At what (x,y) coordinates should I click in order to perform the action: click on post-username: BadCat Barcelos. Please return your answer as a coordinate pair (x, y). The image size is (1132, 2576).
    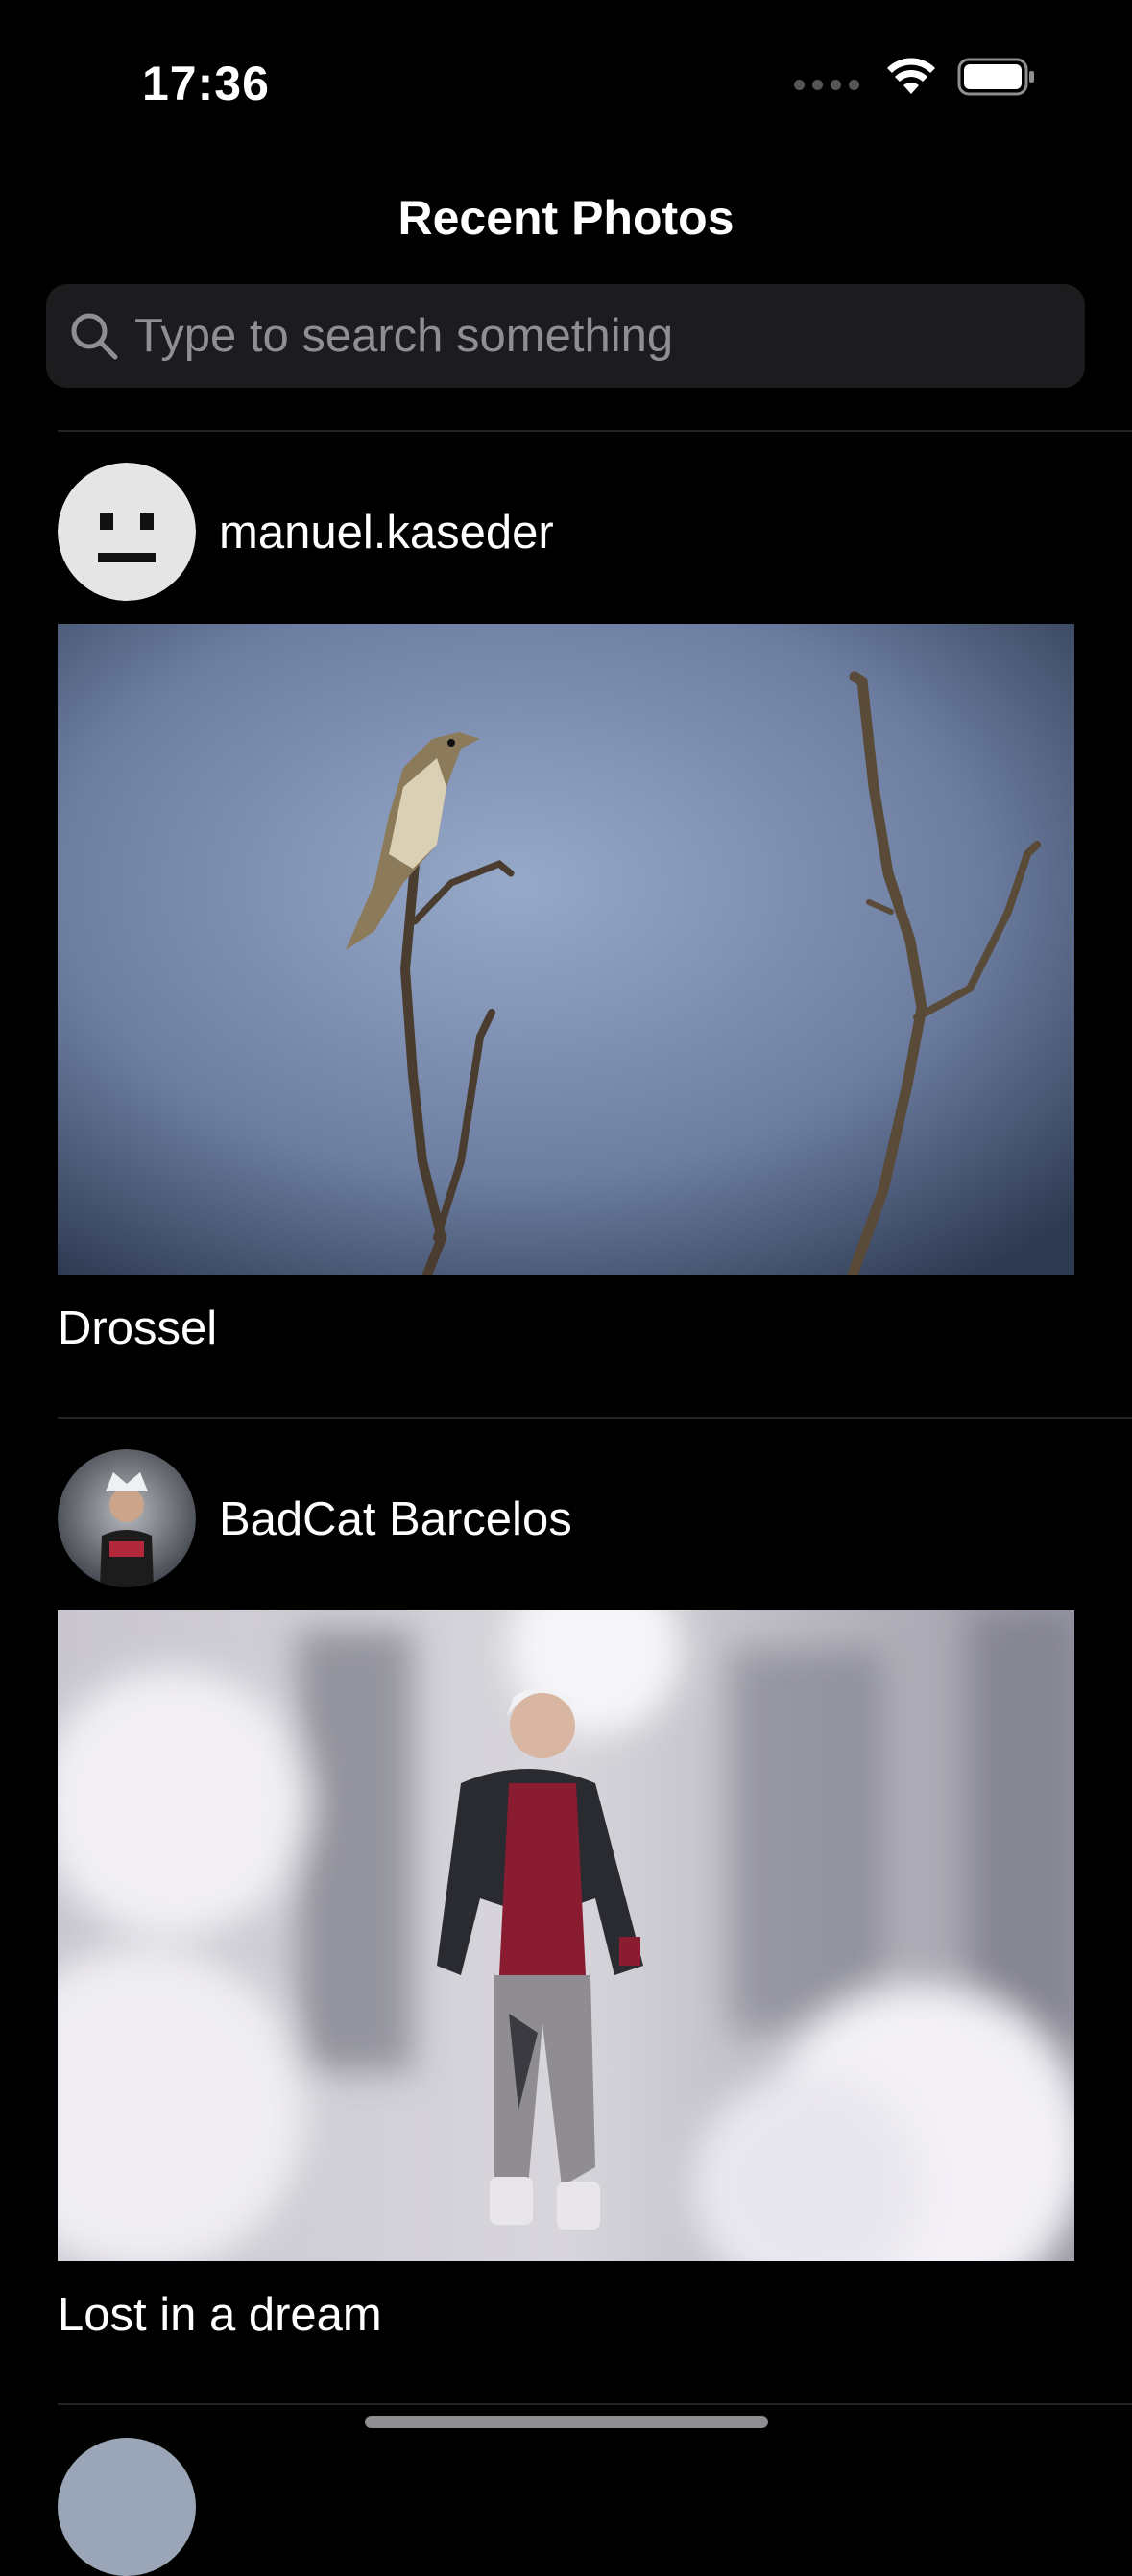
    Looking at the image, I should click on (395, 1519).